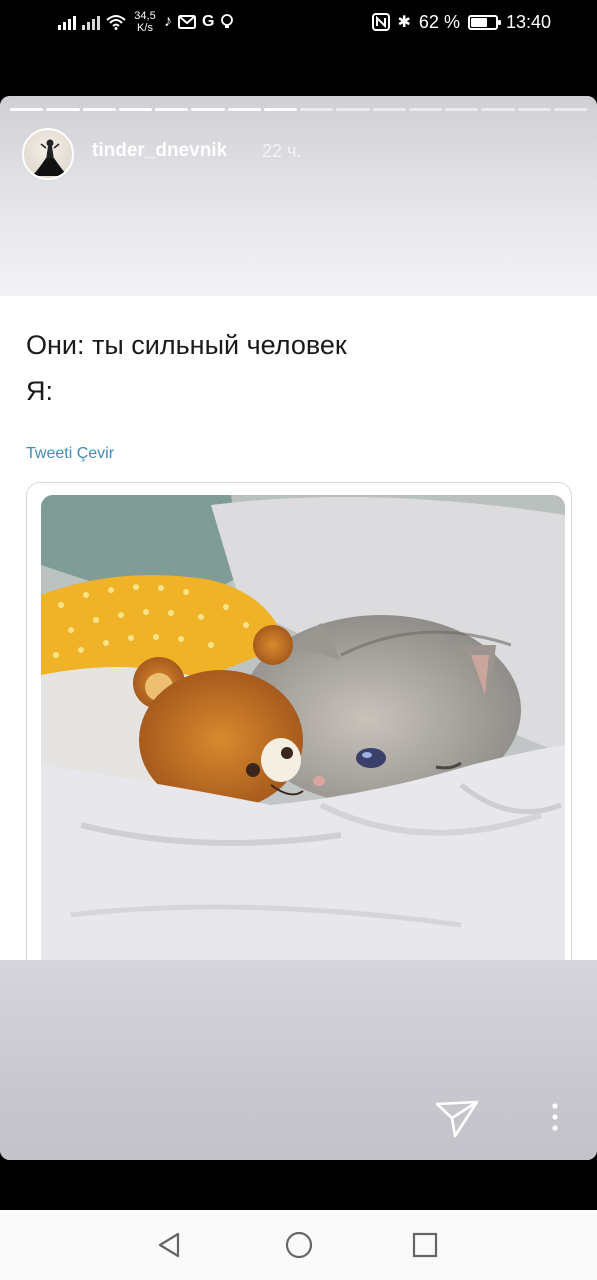 This screenshot has width=597, height=1280. Describe the element at coordinates (187, 22) in the screenshot. I see `gmail-icon` at that location.